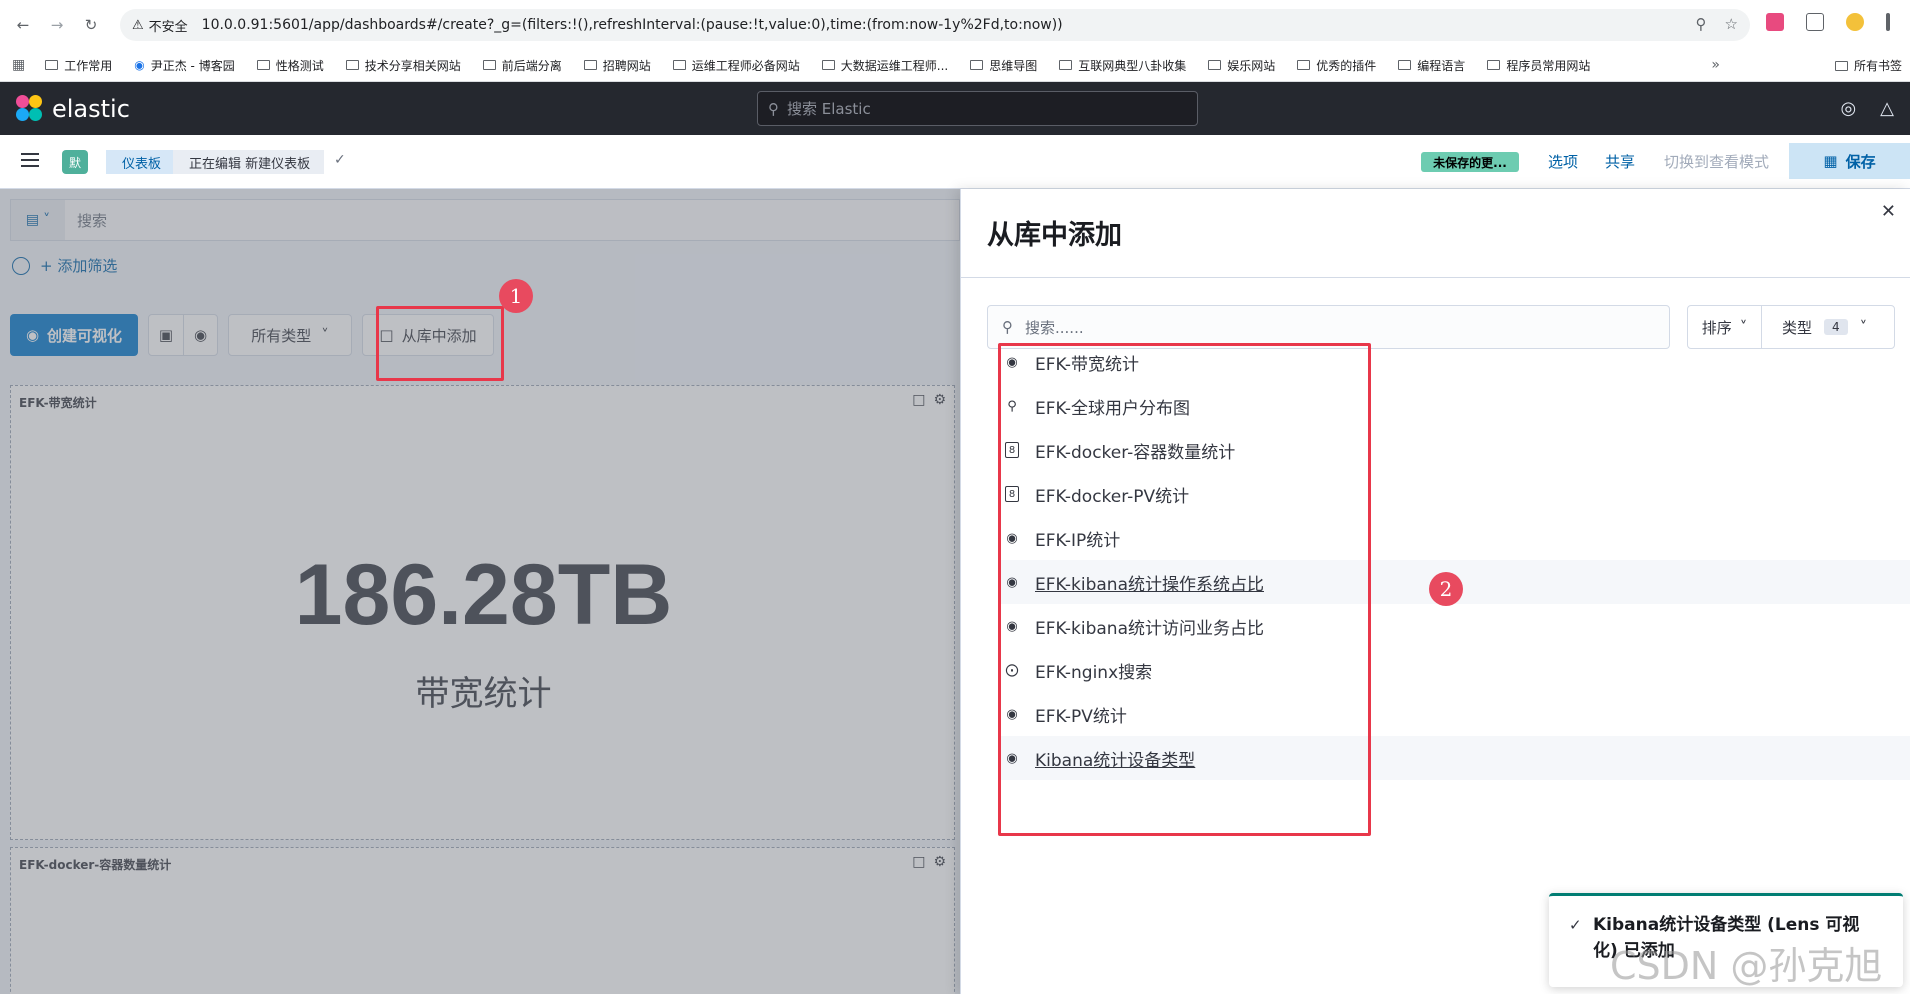 The image size is (1910, 994). Describe the element at coordinates (1887, 108) in the screenshot. I see `user-menu-icon: △` at that location.